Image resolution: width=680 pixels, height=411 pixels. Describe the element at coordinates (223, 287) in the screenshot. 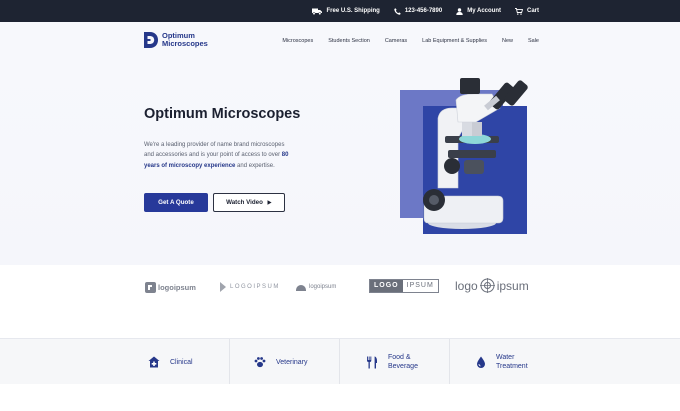

I see `logo-chevron-icon` at that location.